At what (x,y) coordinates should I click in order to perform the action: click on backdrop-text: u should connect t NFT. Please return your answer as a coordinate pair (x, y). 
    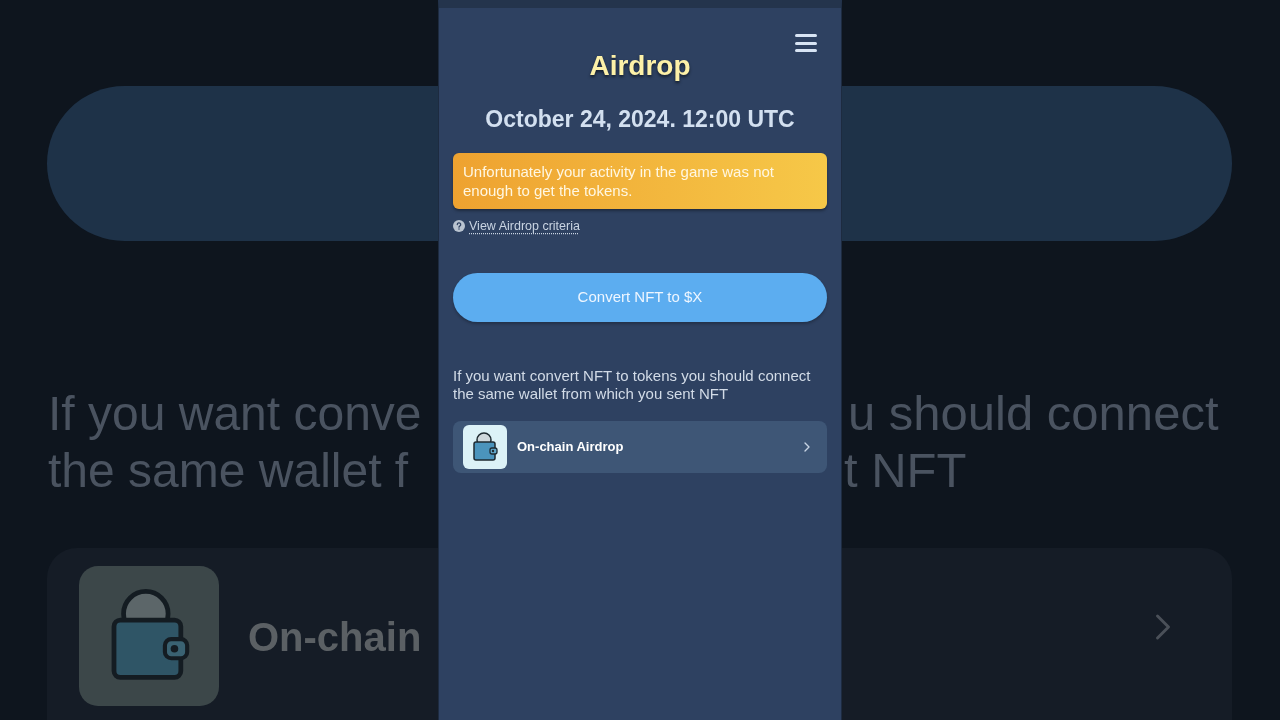
    Looking at the image, I should click on (1031, 442).